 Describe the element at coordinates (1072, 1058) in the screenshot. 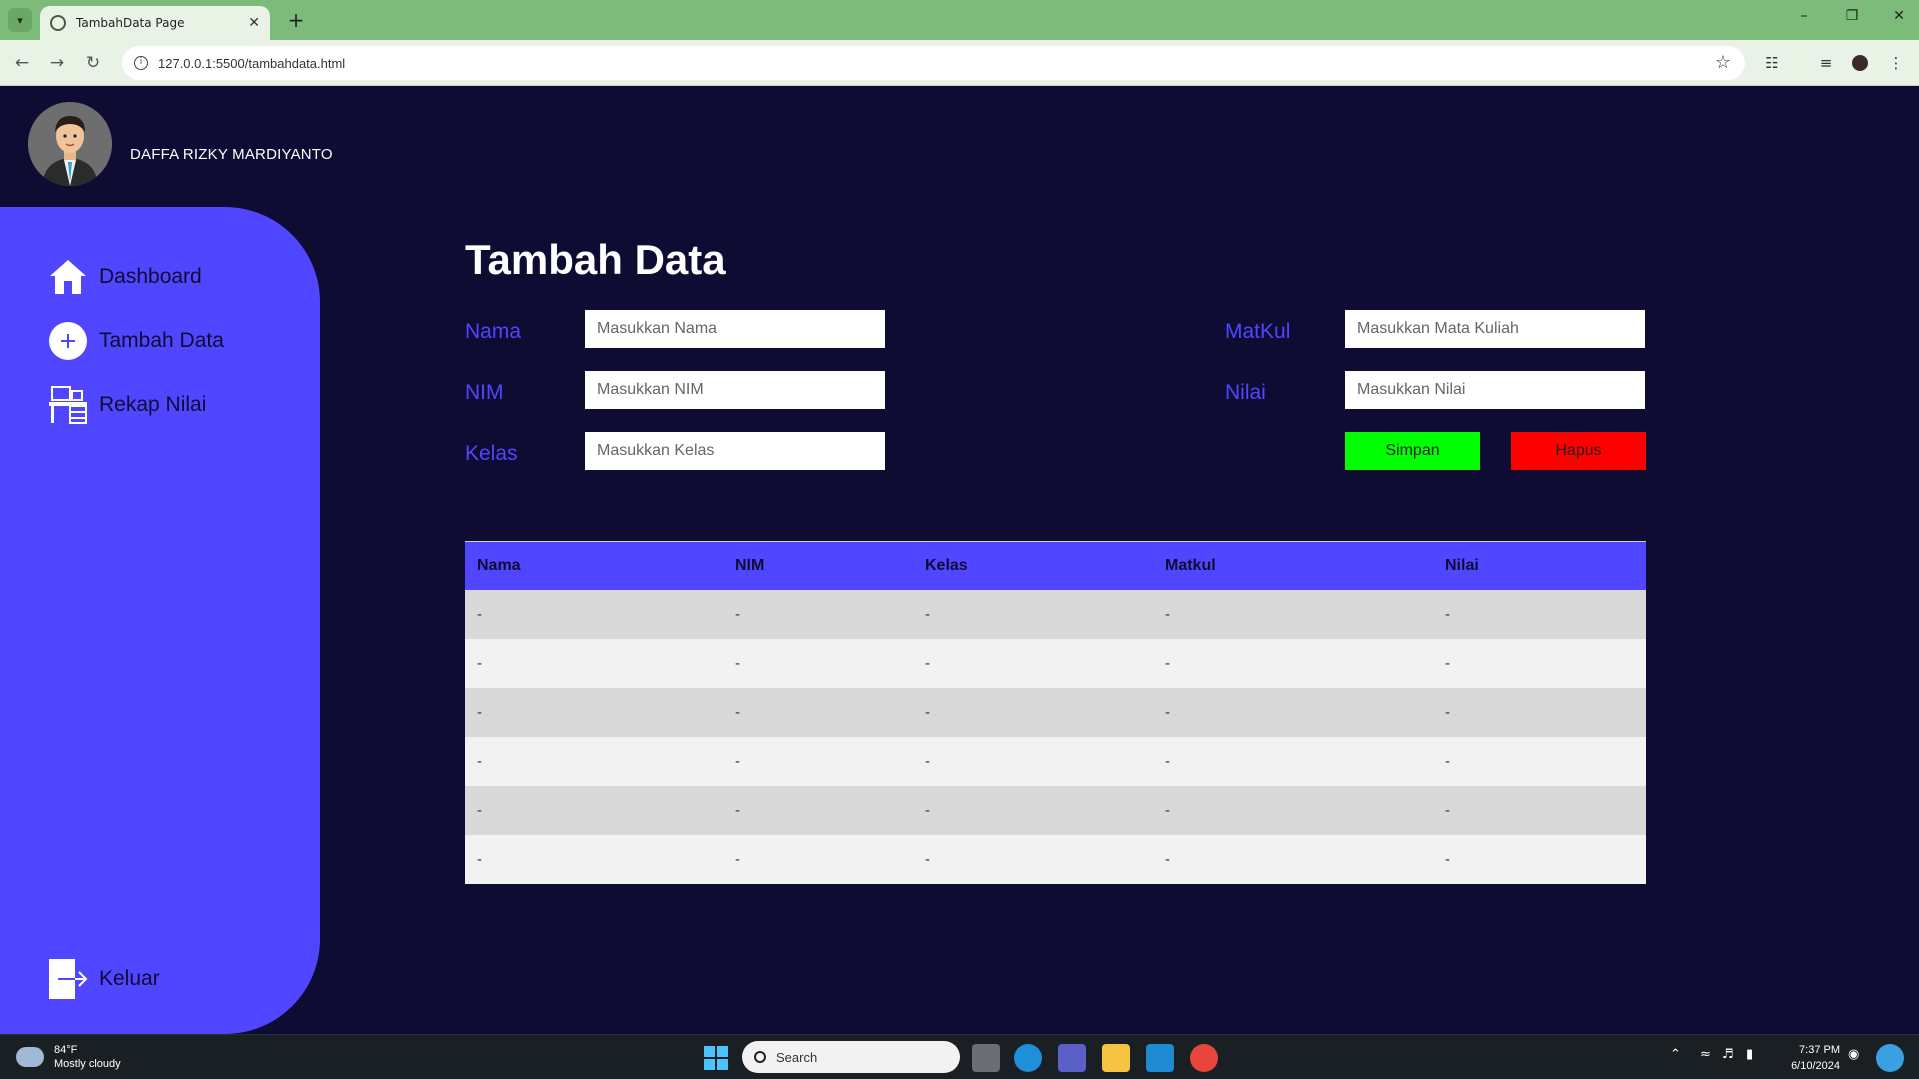

I see `teams-icon` at that location.